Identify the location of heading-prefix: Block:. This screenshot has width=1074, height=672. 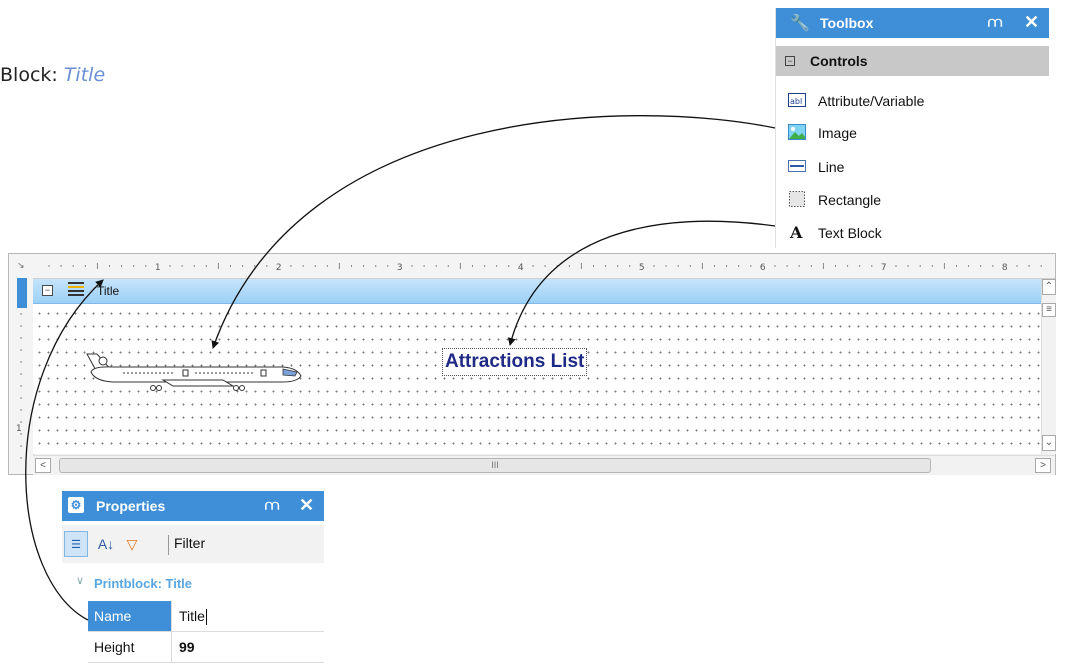
(32, 75).